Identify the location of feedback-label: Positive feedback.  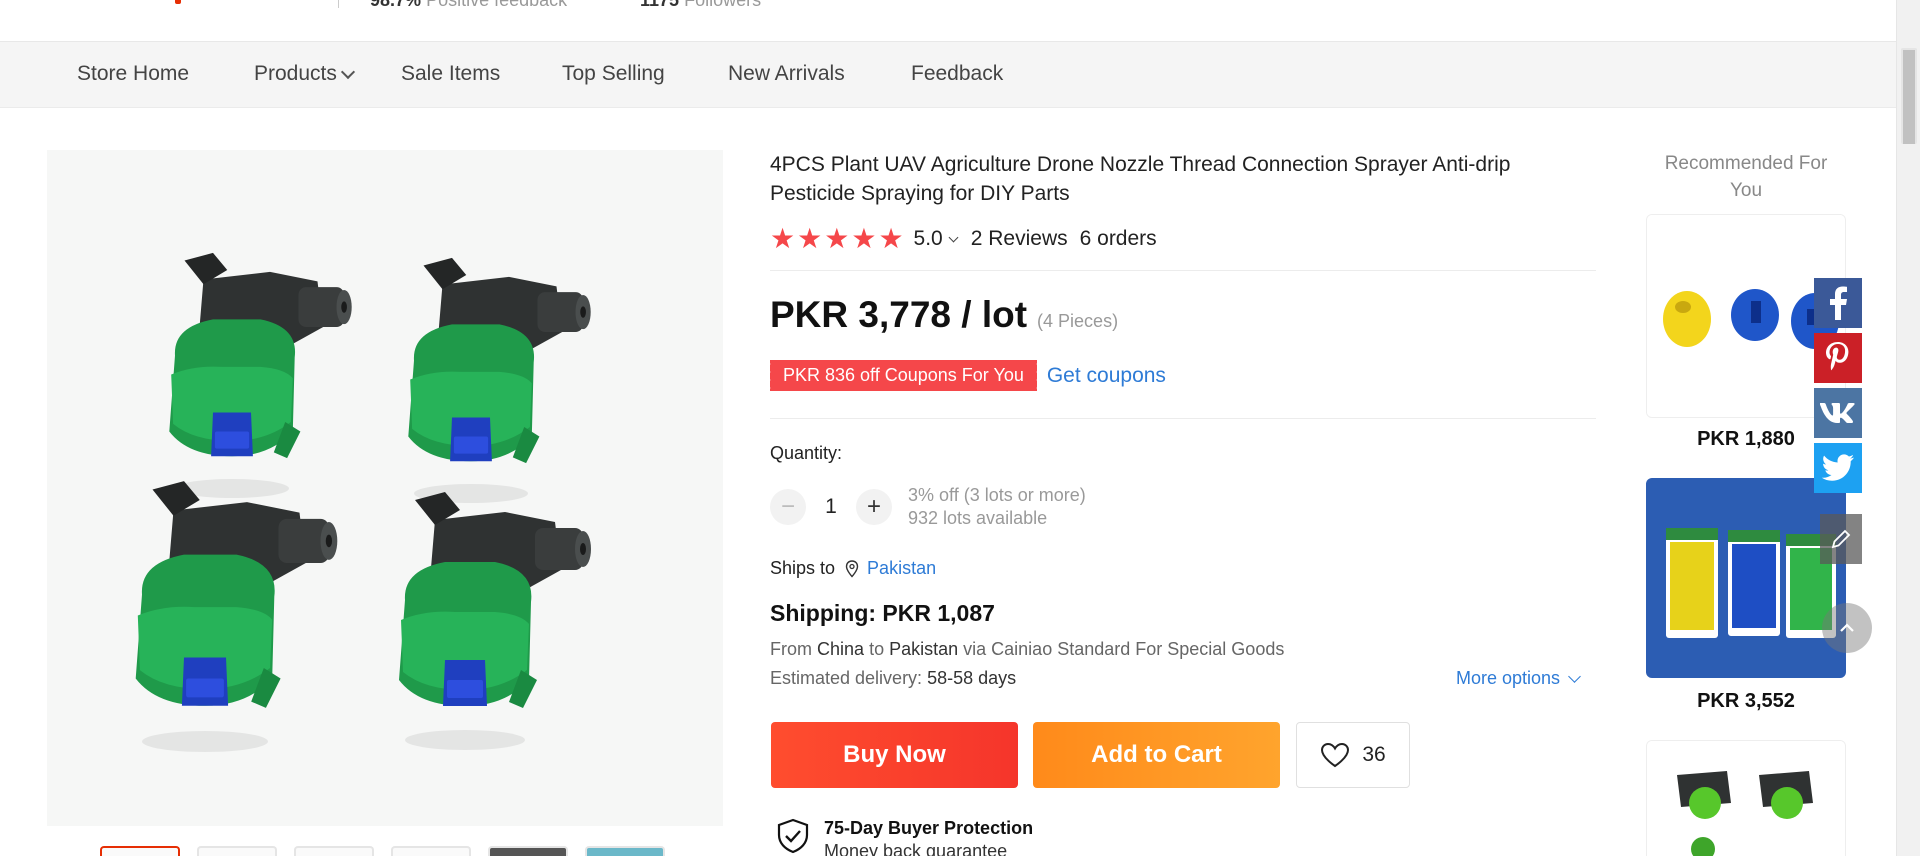
(497, 5).